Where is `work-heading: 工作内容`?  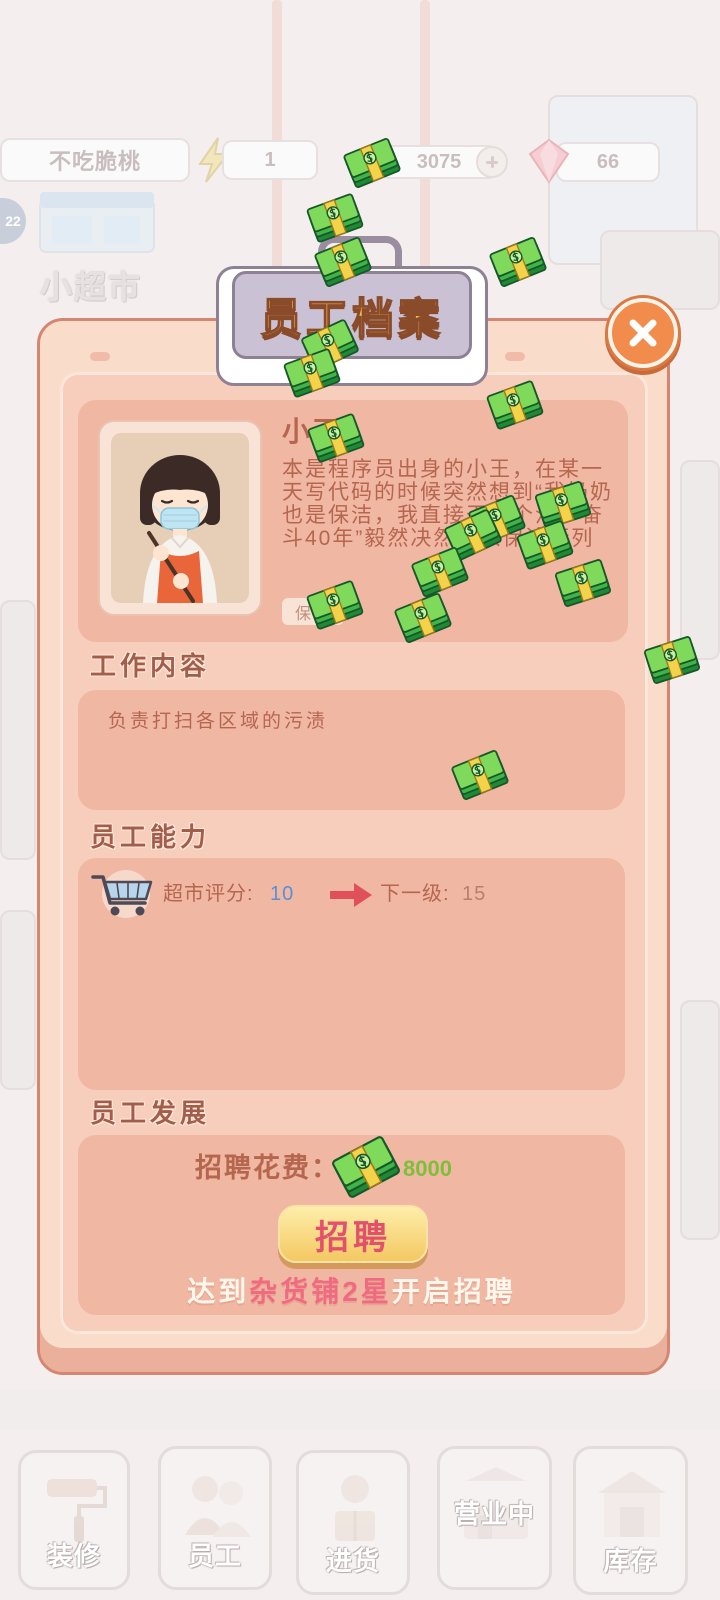 work-heading: 工作内容 is located at coordinates (150, 666).